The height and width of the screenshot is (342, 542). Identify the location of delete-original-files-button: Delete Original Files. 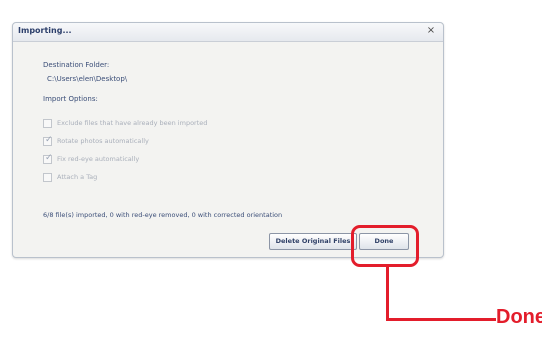
(313, 241).